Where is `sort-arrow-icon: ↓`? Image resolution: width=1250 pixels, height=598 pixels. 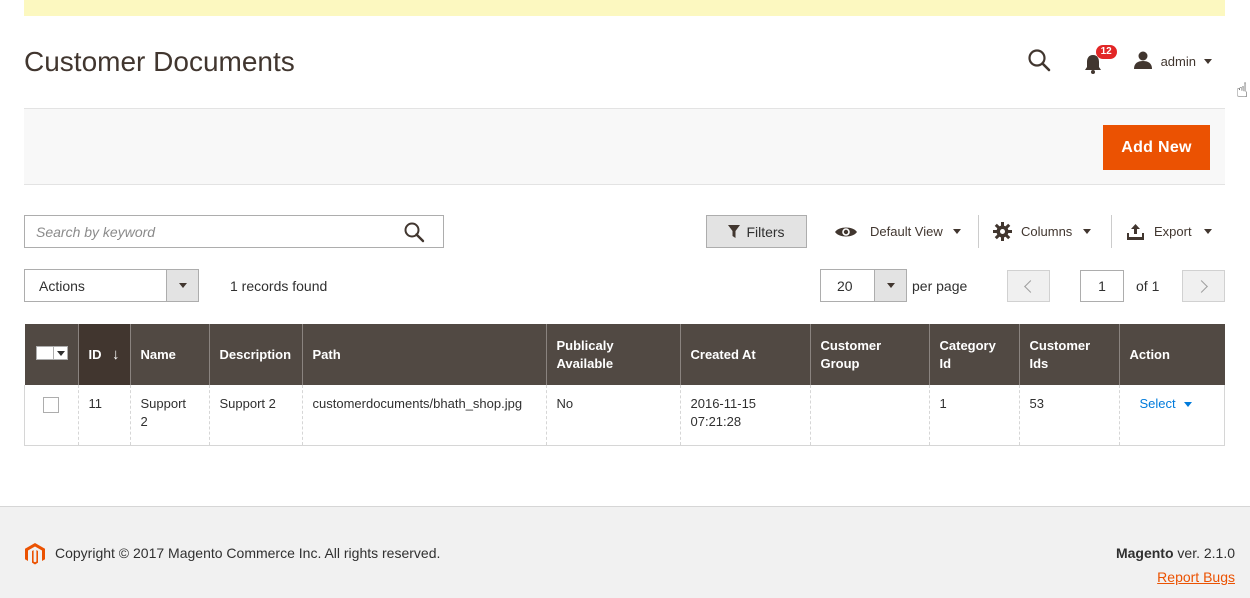 sort-arrow-icon: ↓ is located at coordinates (116, 354).